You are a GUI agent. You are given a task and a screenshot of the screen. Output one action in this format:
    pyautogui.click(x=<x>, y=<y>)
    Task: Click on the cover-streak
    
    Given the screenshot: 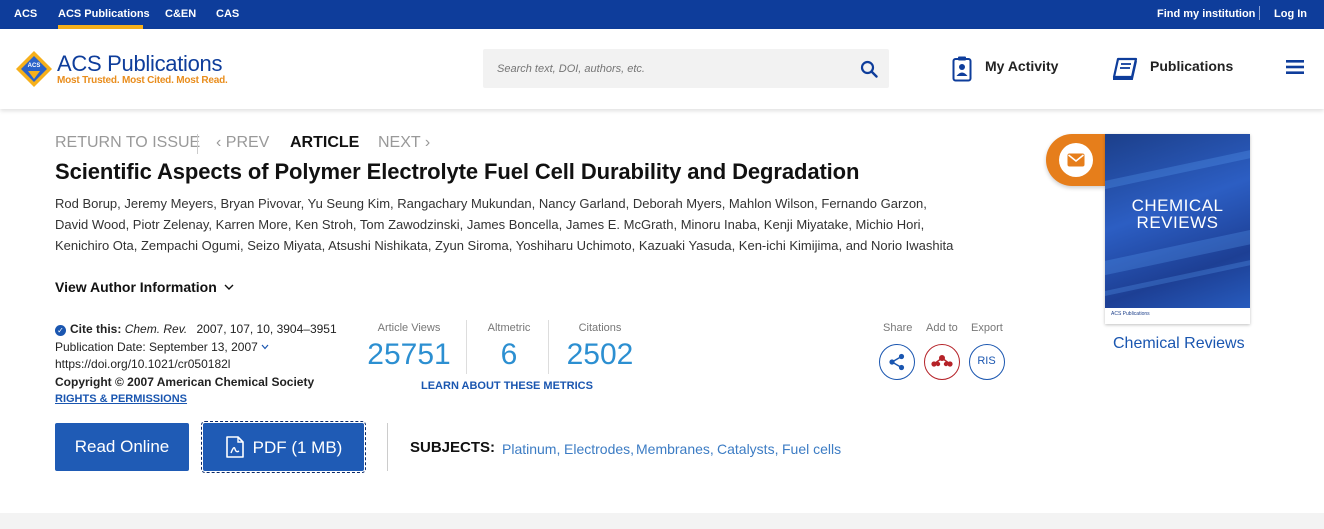 What is the action you would take?
    pyautogui.click(x=1177, y=168)
    